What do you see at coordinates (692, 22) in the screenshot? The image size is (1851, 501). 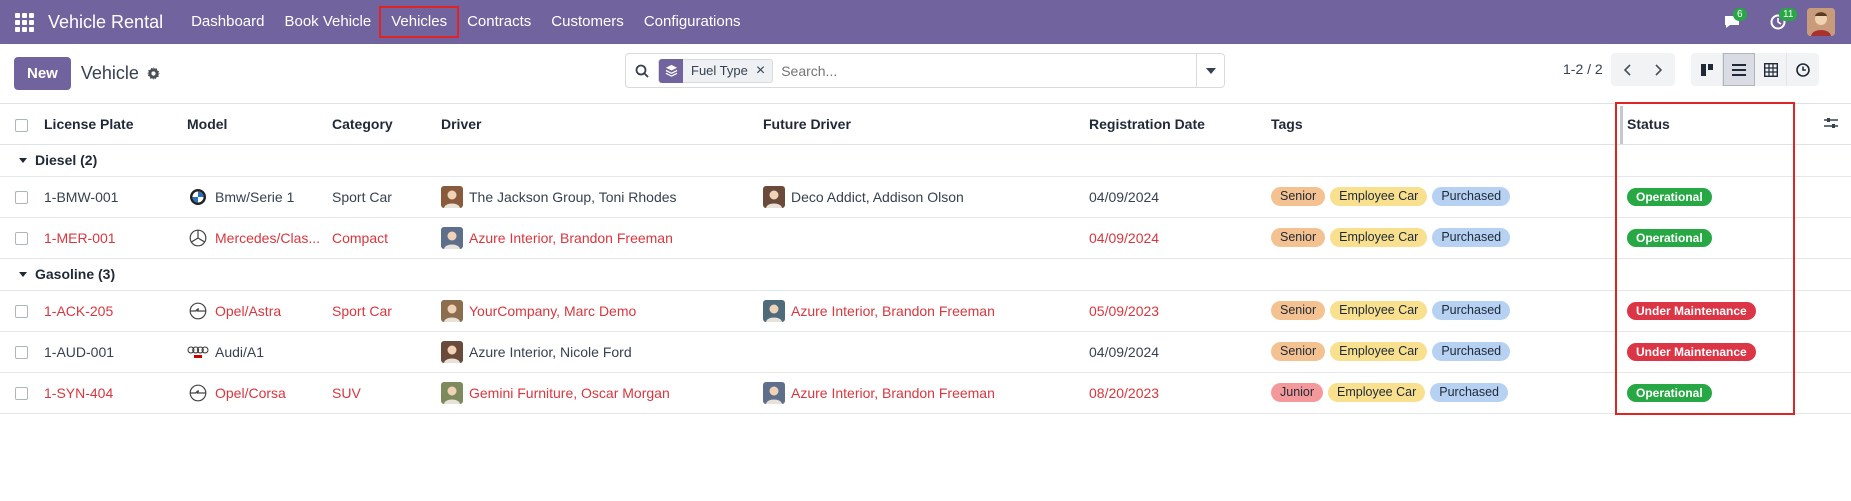 I see `menu-configurations: Configurations` at bounding box center [692, 22].